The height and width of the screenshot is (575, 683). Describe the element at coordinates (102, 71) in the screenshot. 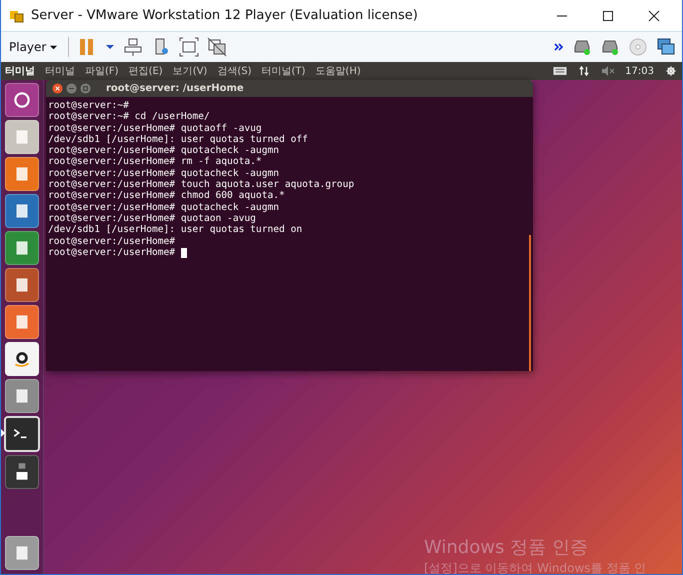

I see `menu-item: 파일(F)` at that location.